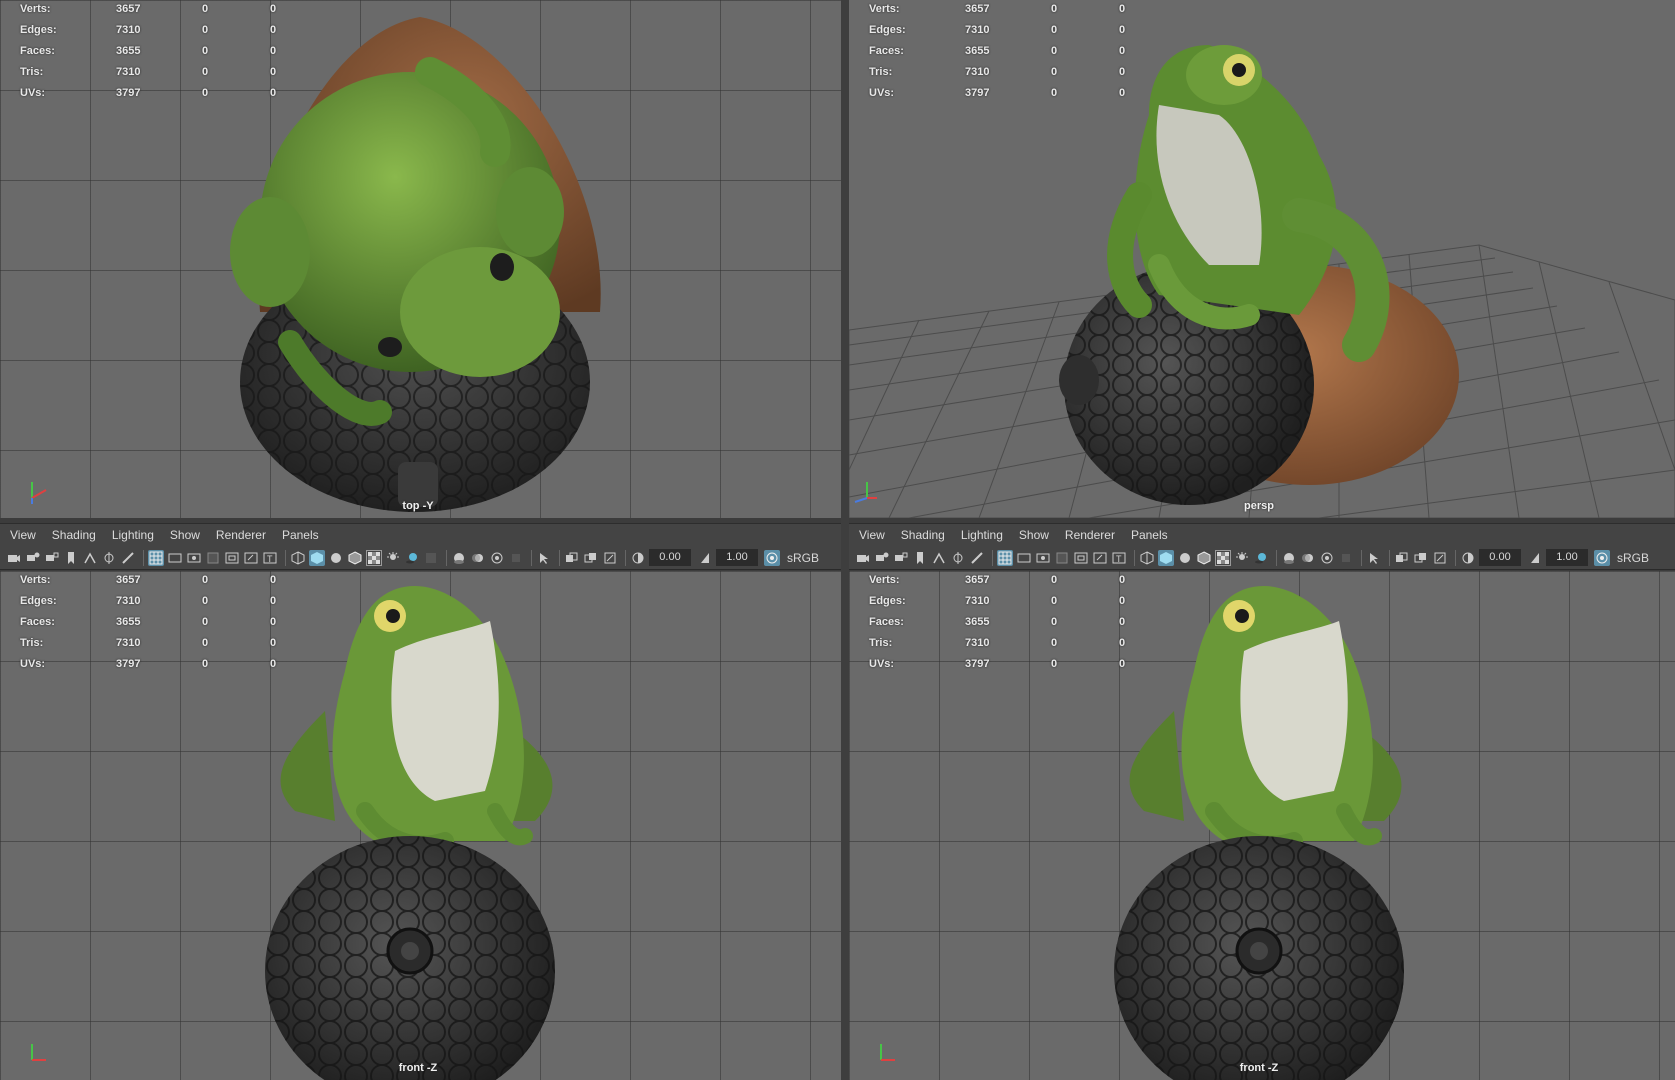  I want to click on ambient-occlusion-icon, so click(431, 558).